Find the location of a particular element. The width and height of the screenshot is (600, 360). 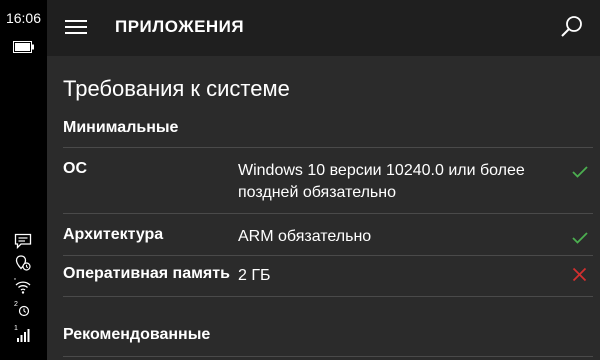

svg-text: 2 is located at coordinates (16, 304).